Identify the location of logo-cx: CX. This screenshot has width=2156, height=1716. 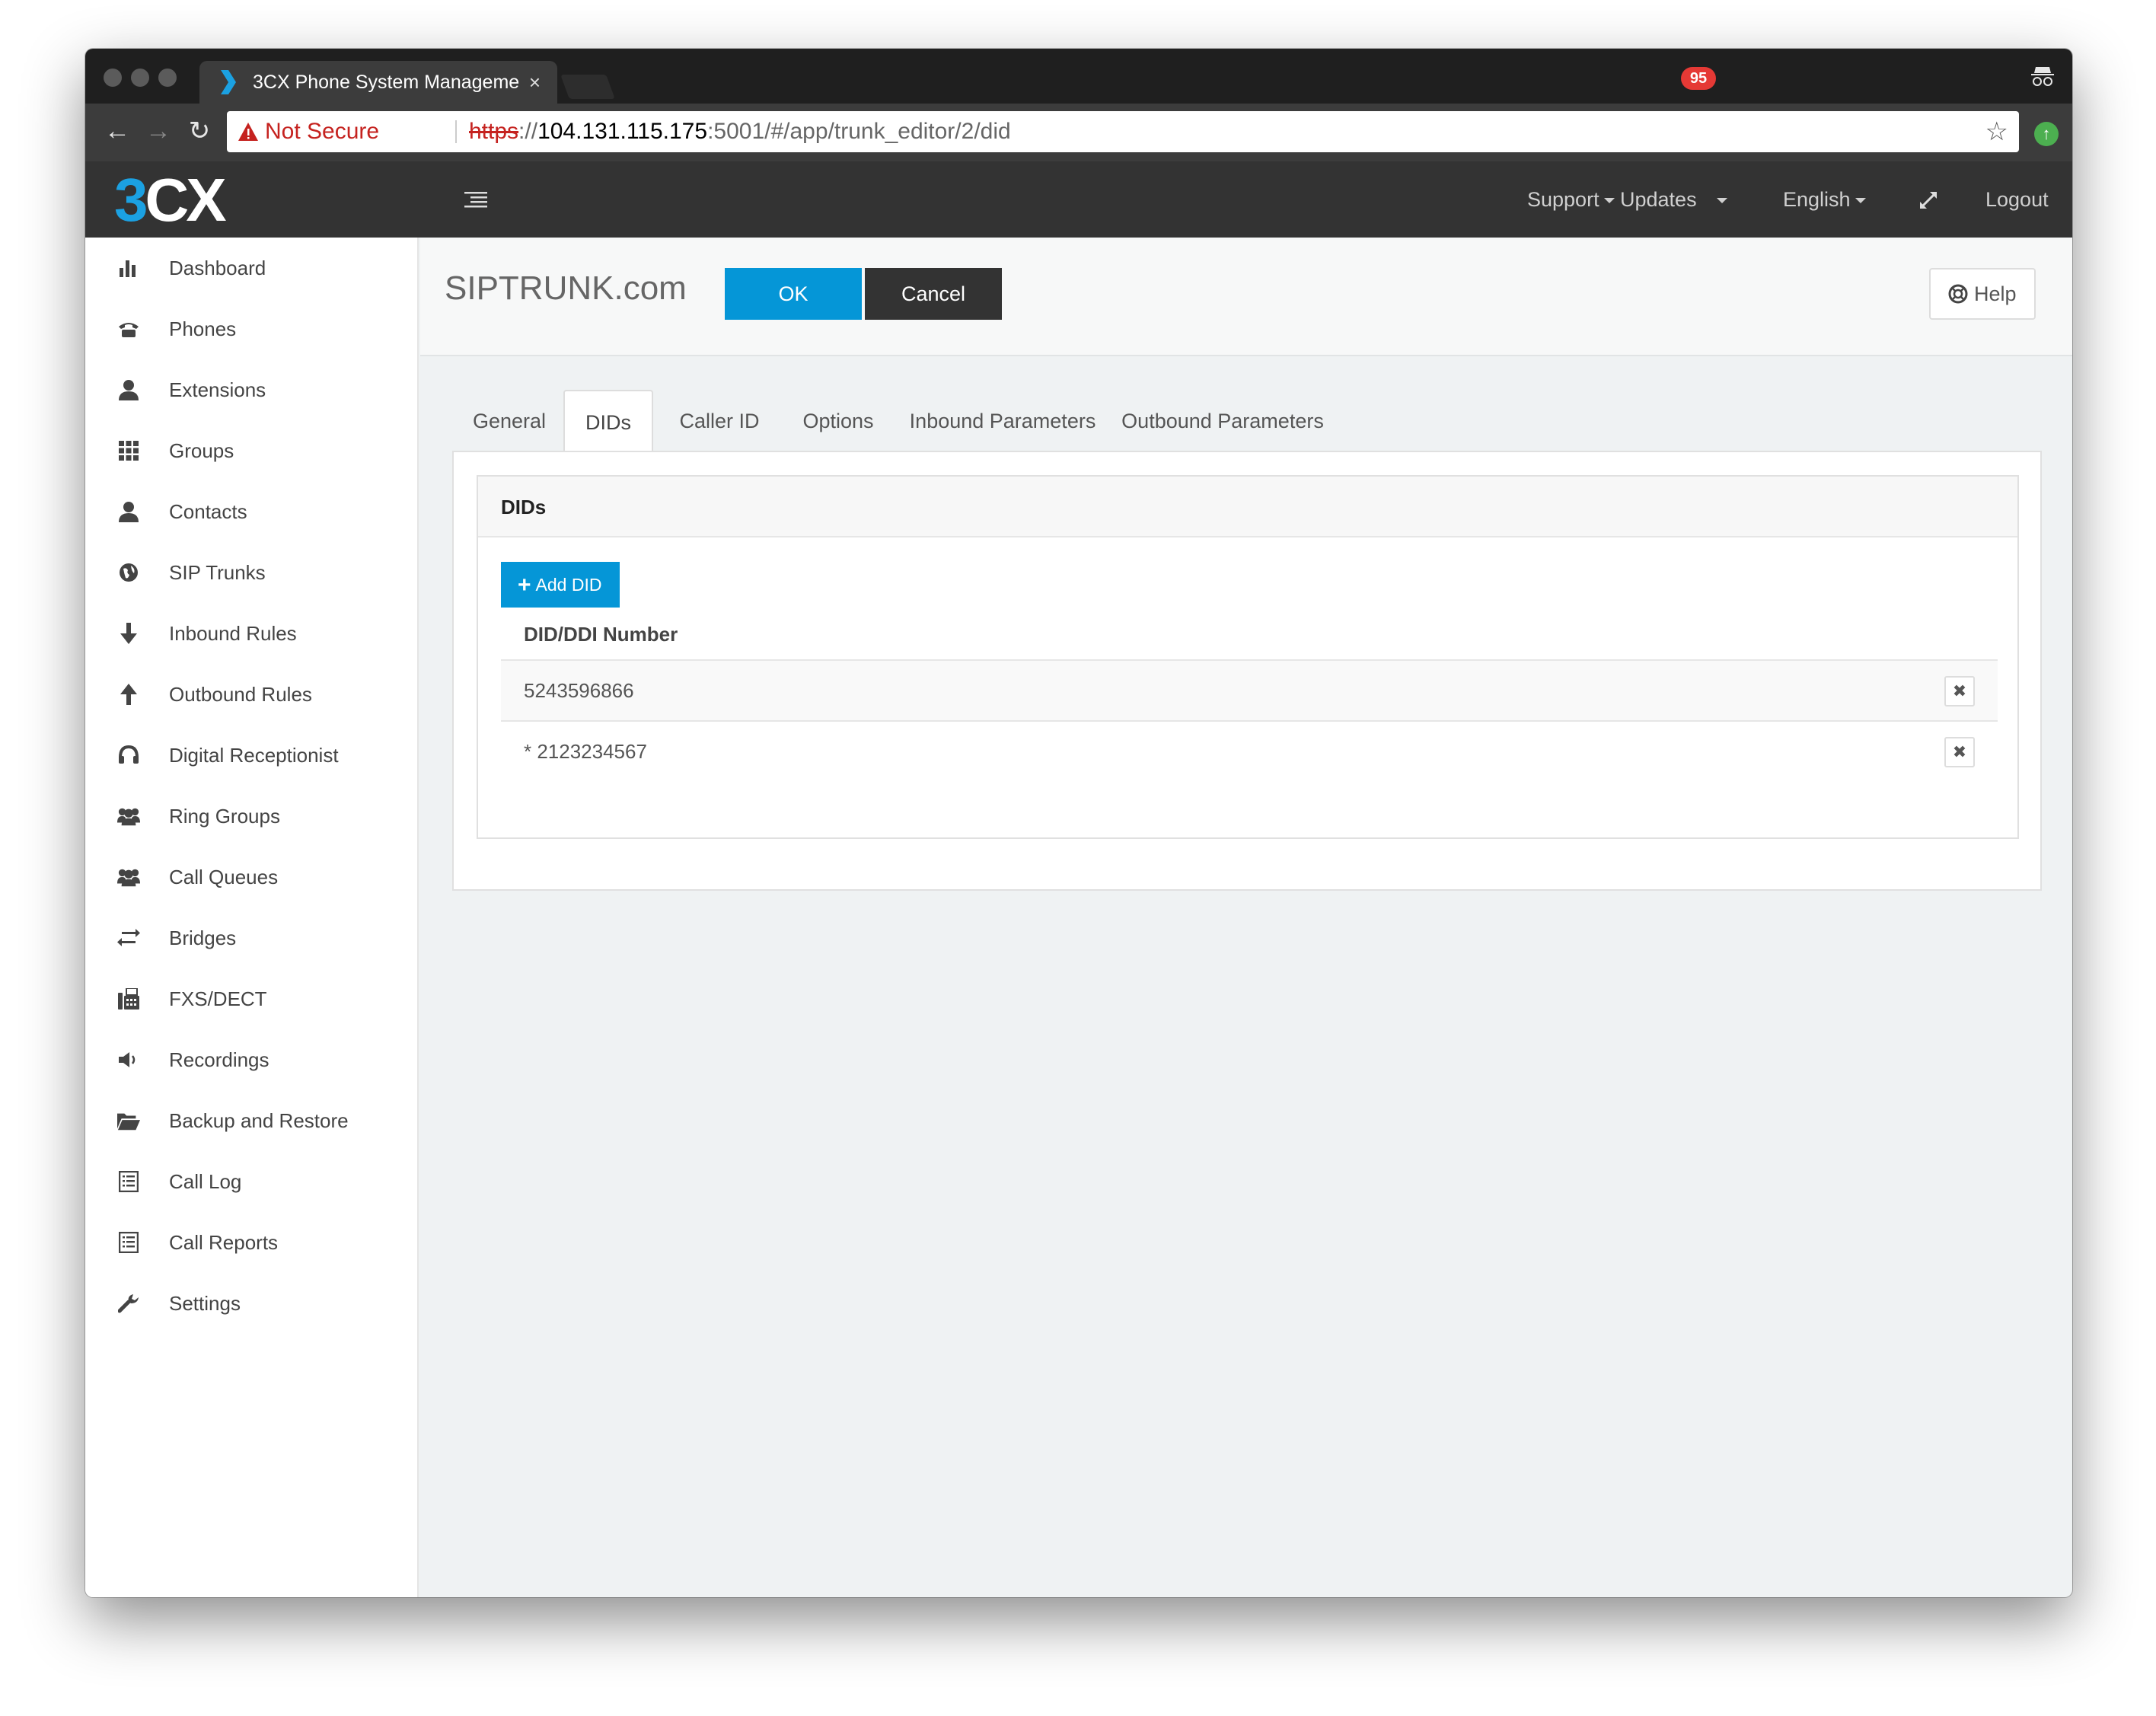
(186, 200).